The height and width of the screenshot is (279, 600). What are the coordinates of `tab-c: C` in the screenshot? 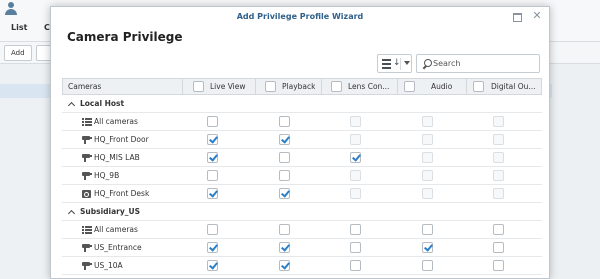 It's located at (47, 27).